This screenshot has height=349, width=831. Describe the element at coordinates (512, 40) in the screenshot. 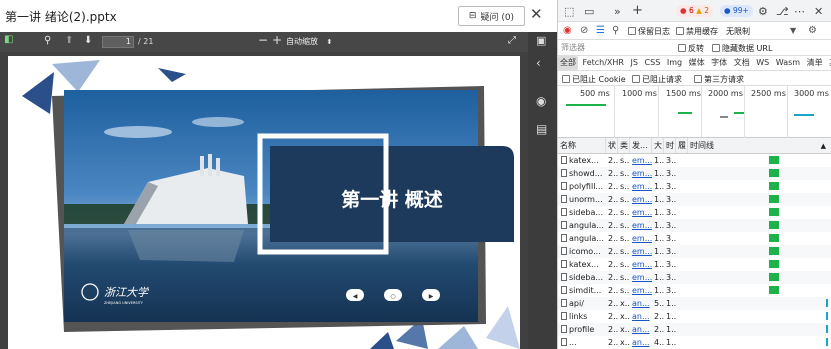

I see `fullscreen-icon: ⤢` at that location.